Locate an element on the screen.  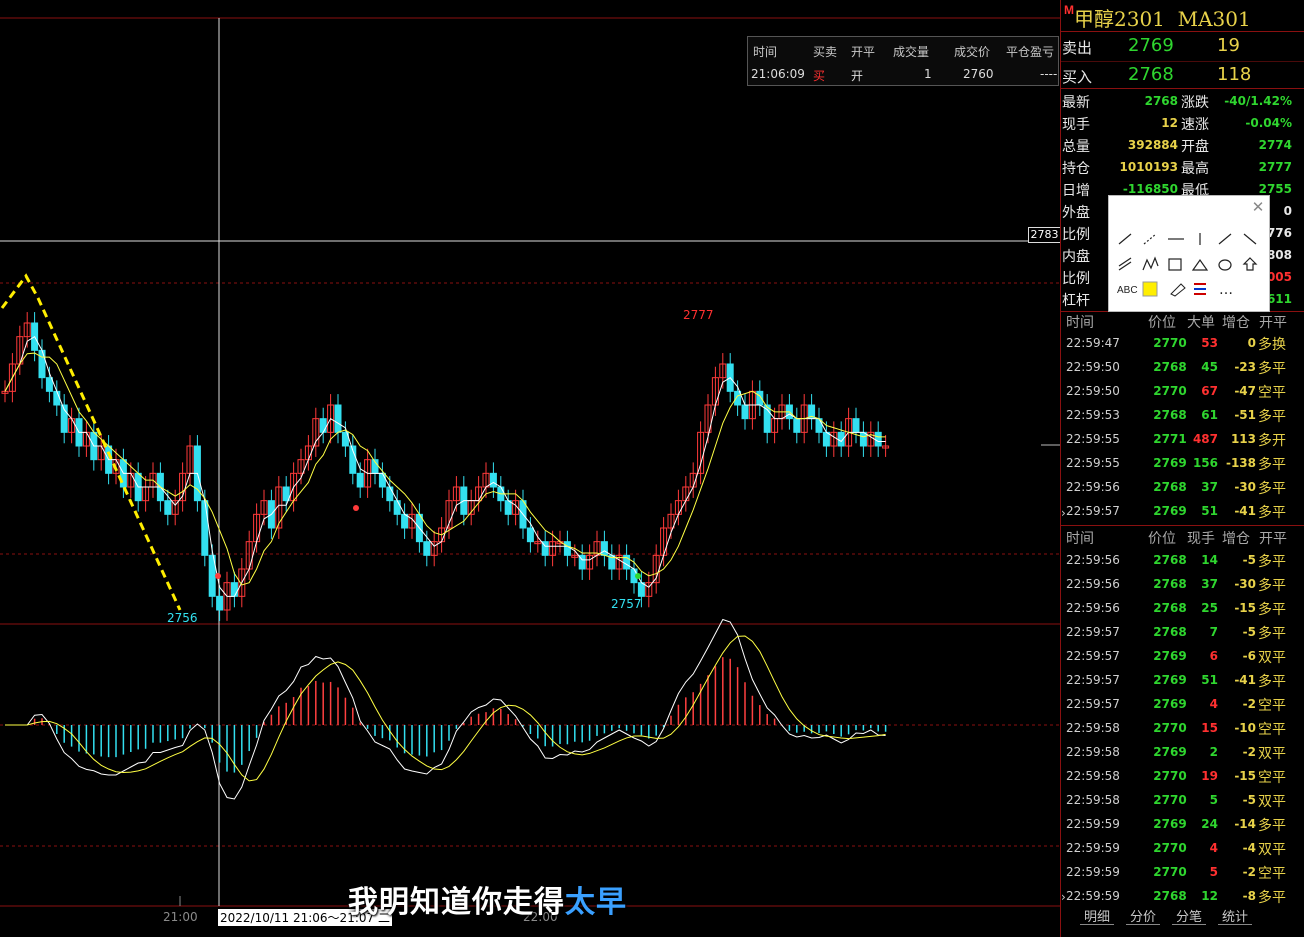
close-icon: ✕ is located at coordinates (1258, 207).